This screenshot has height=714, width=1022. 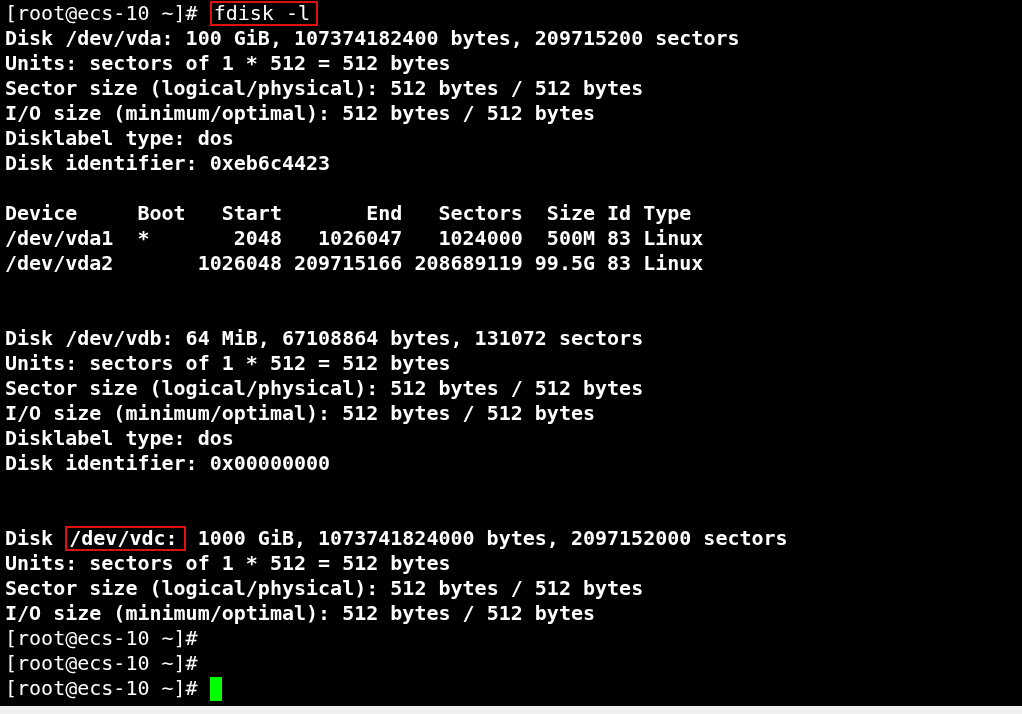 What do you see at coordinates (372, 38) in the screenshot?
I see `terminal-text: Disk /dev/vda: 100 GiB, 107374182400 bytes, 209715200 sectors` at bounding box center [372, 38].